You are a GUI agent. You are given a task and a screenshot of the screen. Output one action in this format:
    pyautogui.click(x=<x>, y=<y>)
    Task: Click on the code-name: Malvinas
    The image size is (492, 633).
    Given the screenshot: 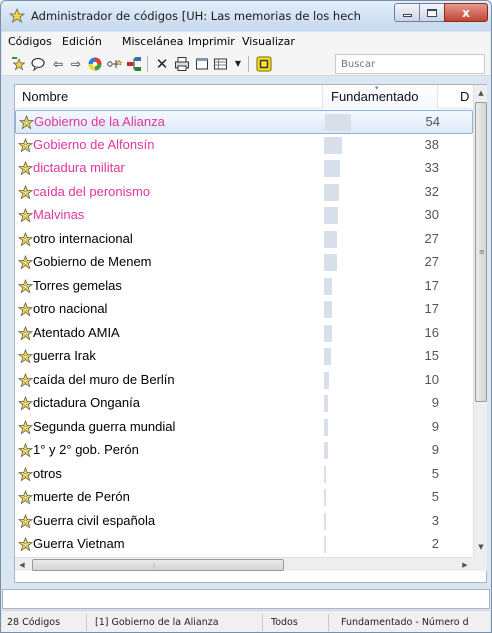 What is the action you would take?
    pyautogui.click(x=59, y=214)
    